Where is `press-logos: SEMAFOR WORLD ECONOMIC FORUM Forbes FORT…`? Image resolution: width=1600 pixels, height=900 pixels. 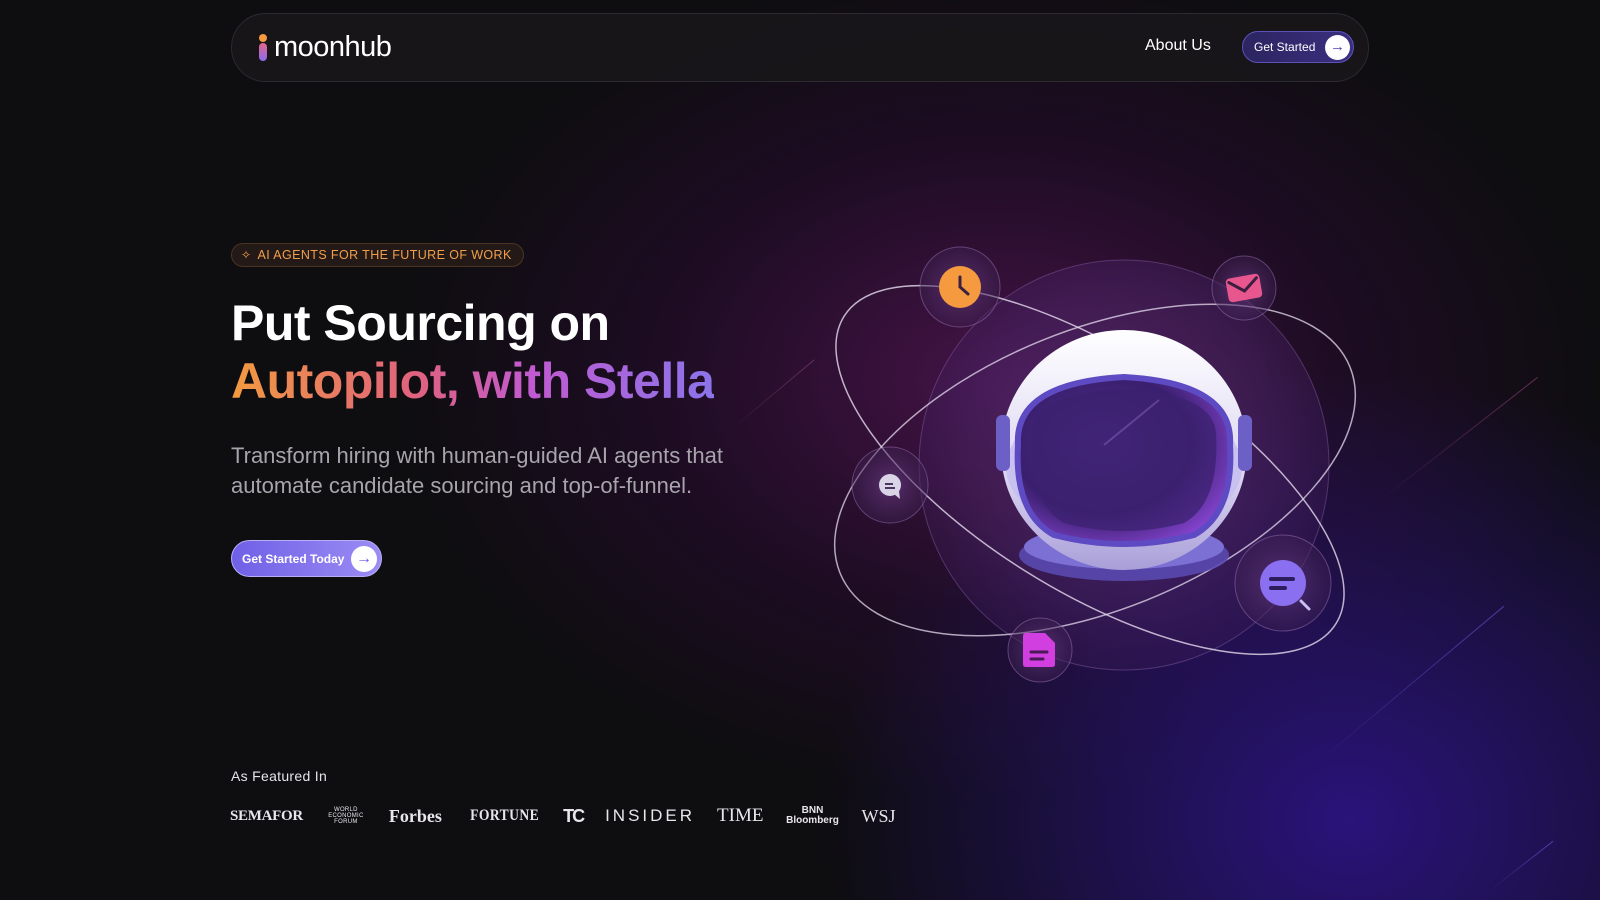
press-logos: SEMAFOR WORLD ECONOMIC FORUM Forbes FORT… is located at coordinates (574, 816).